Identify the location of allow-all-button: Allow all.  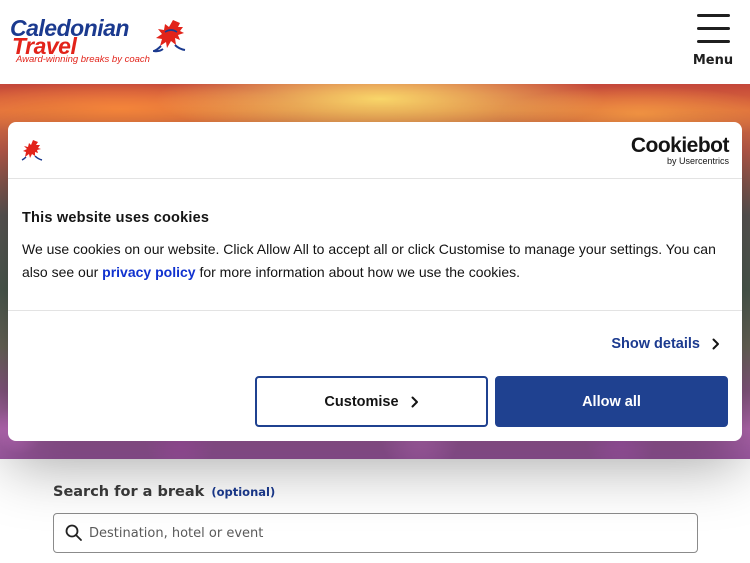
(611, 401).